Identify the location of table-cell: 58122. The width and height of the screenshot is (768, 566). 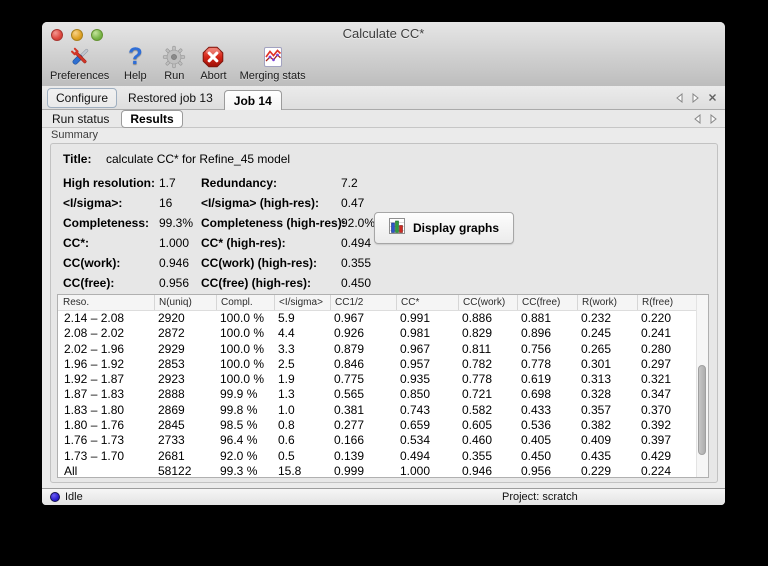
(175, 470).